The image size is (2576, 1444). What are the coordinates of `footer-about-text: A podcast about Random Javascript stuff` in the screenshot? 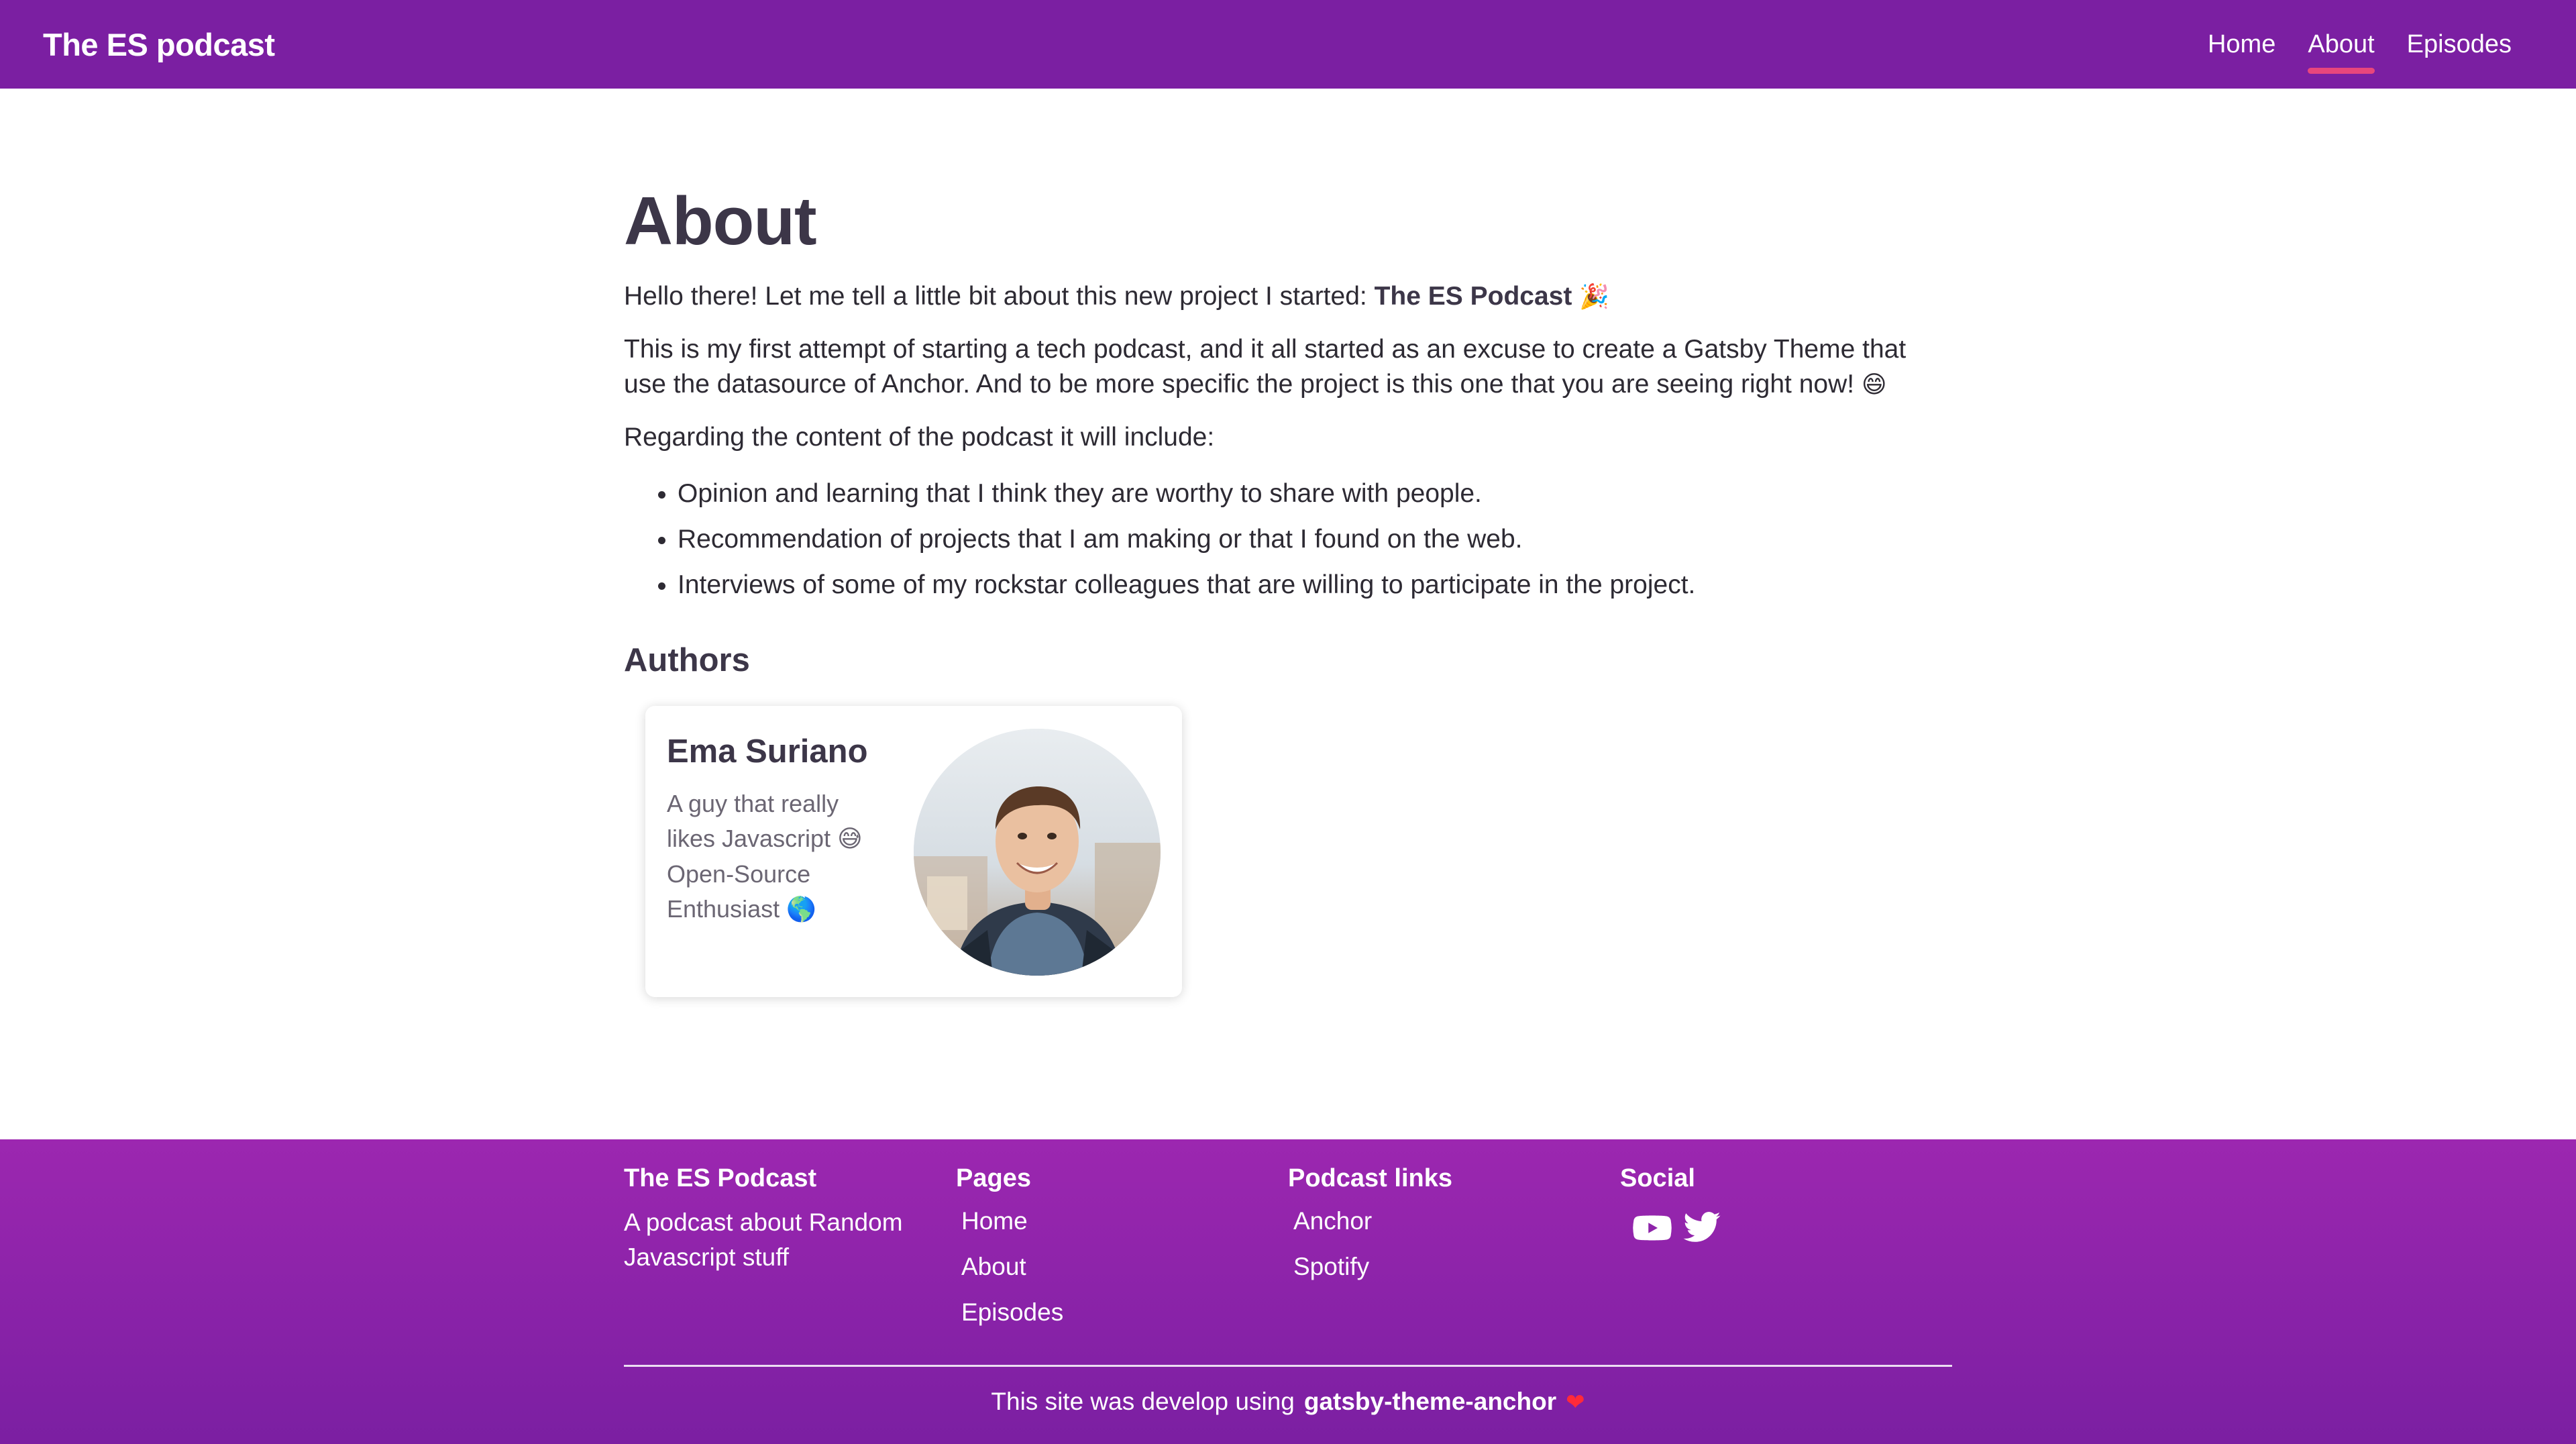 It's located at (763, 1239).